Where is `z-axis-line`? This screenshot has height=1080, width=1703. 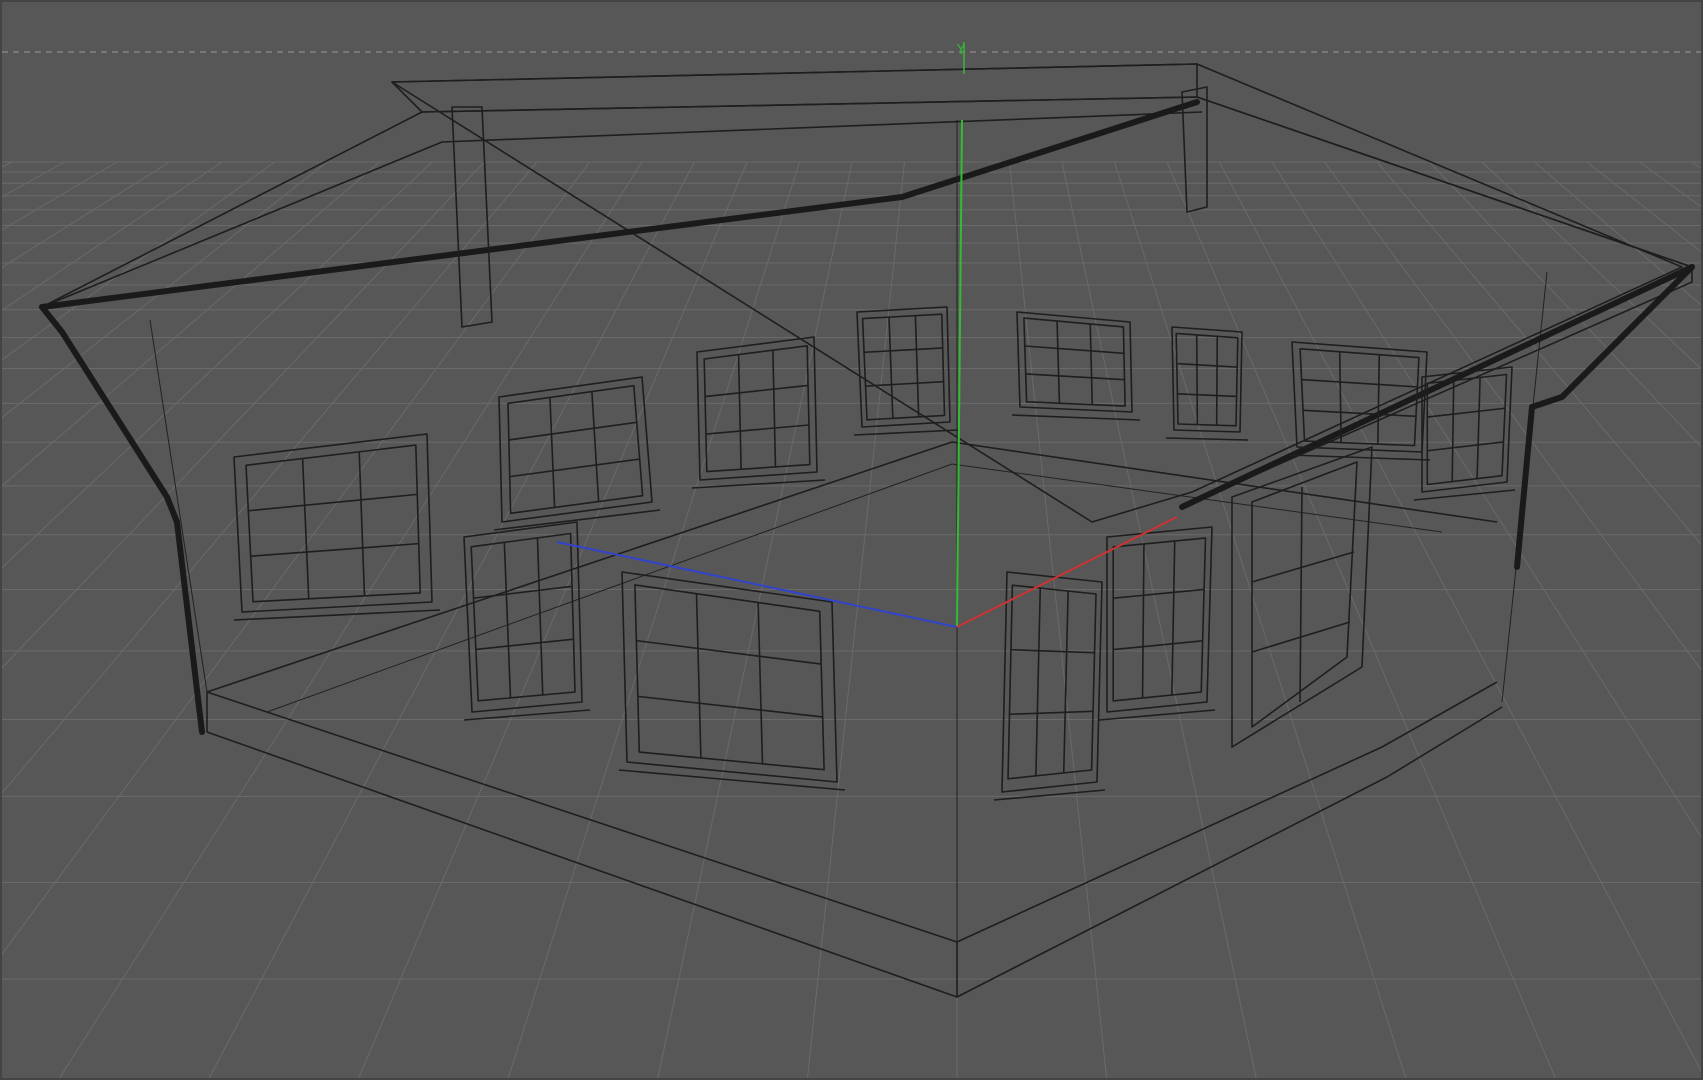 z-axis-line is located at coordinates (757, 584).